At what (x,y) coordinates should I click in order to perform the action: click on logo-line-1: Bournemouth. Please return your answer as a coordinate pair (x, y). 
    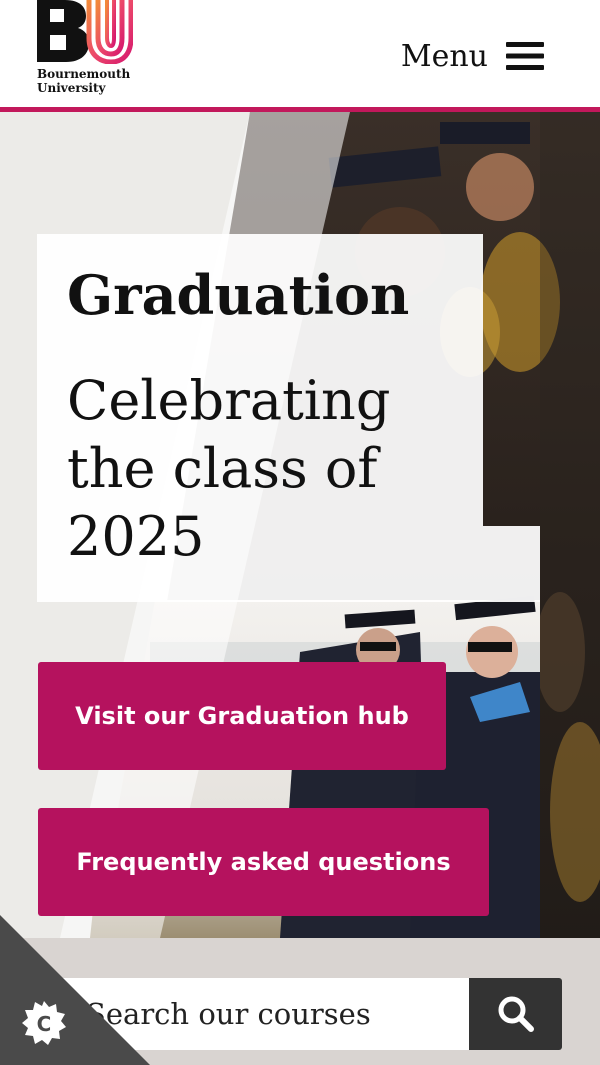
    Looking at the image, I should click on (84, 74).